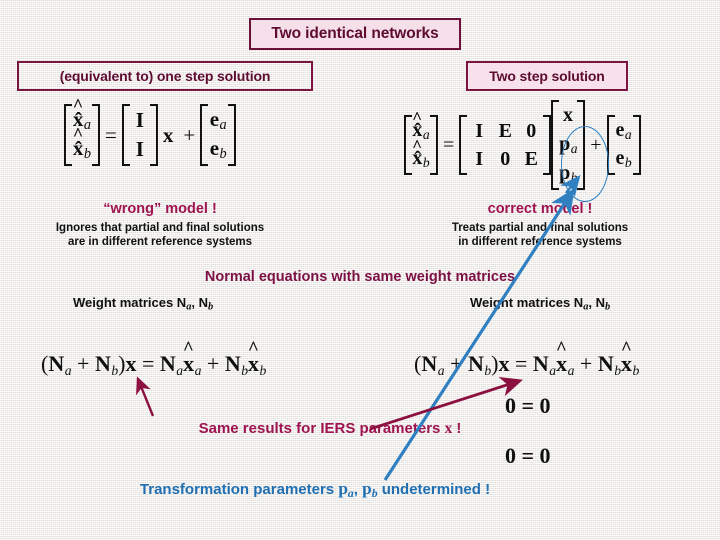 The image size is (720, 540). Describe the element at coordinates (528, 405) in the screenshot. I see `zero-identity-equation-1: 0 = 0` at that location.